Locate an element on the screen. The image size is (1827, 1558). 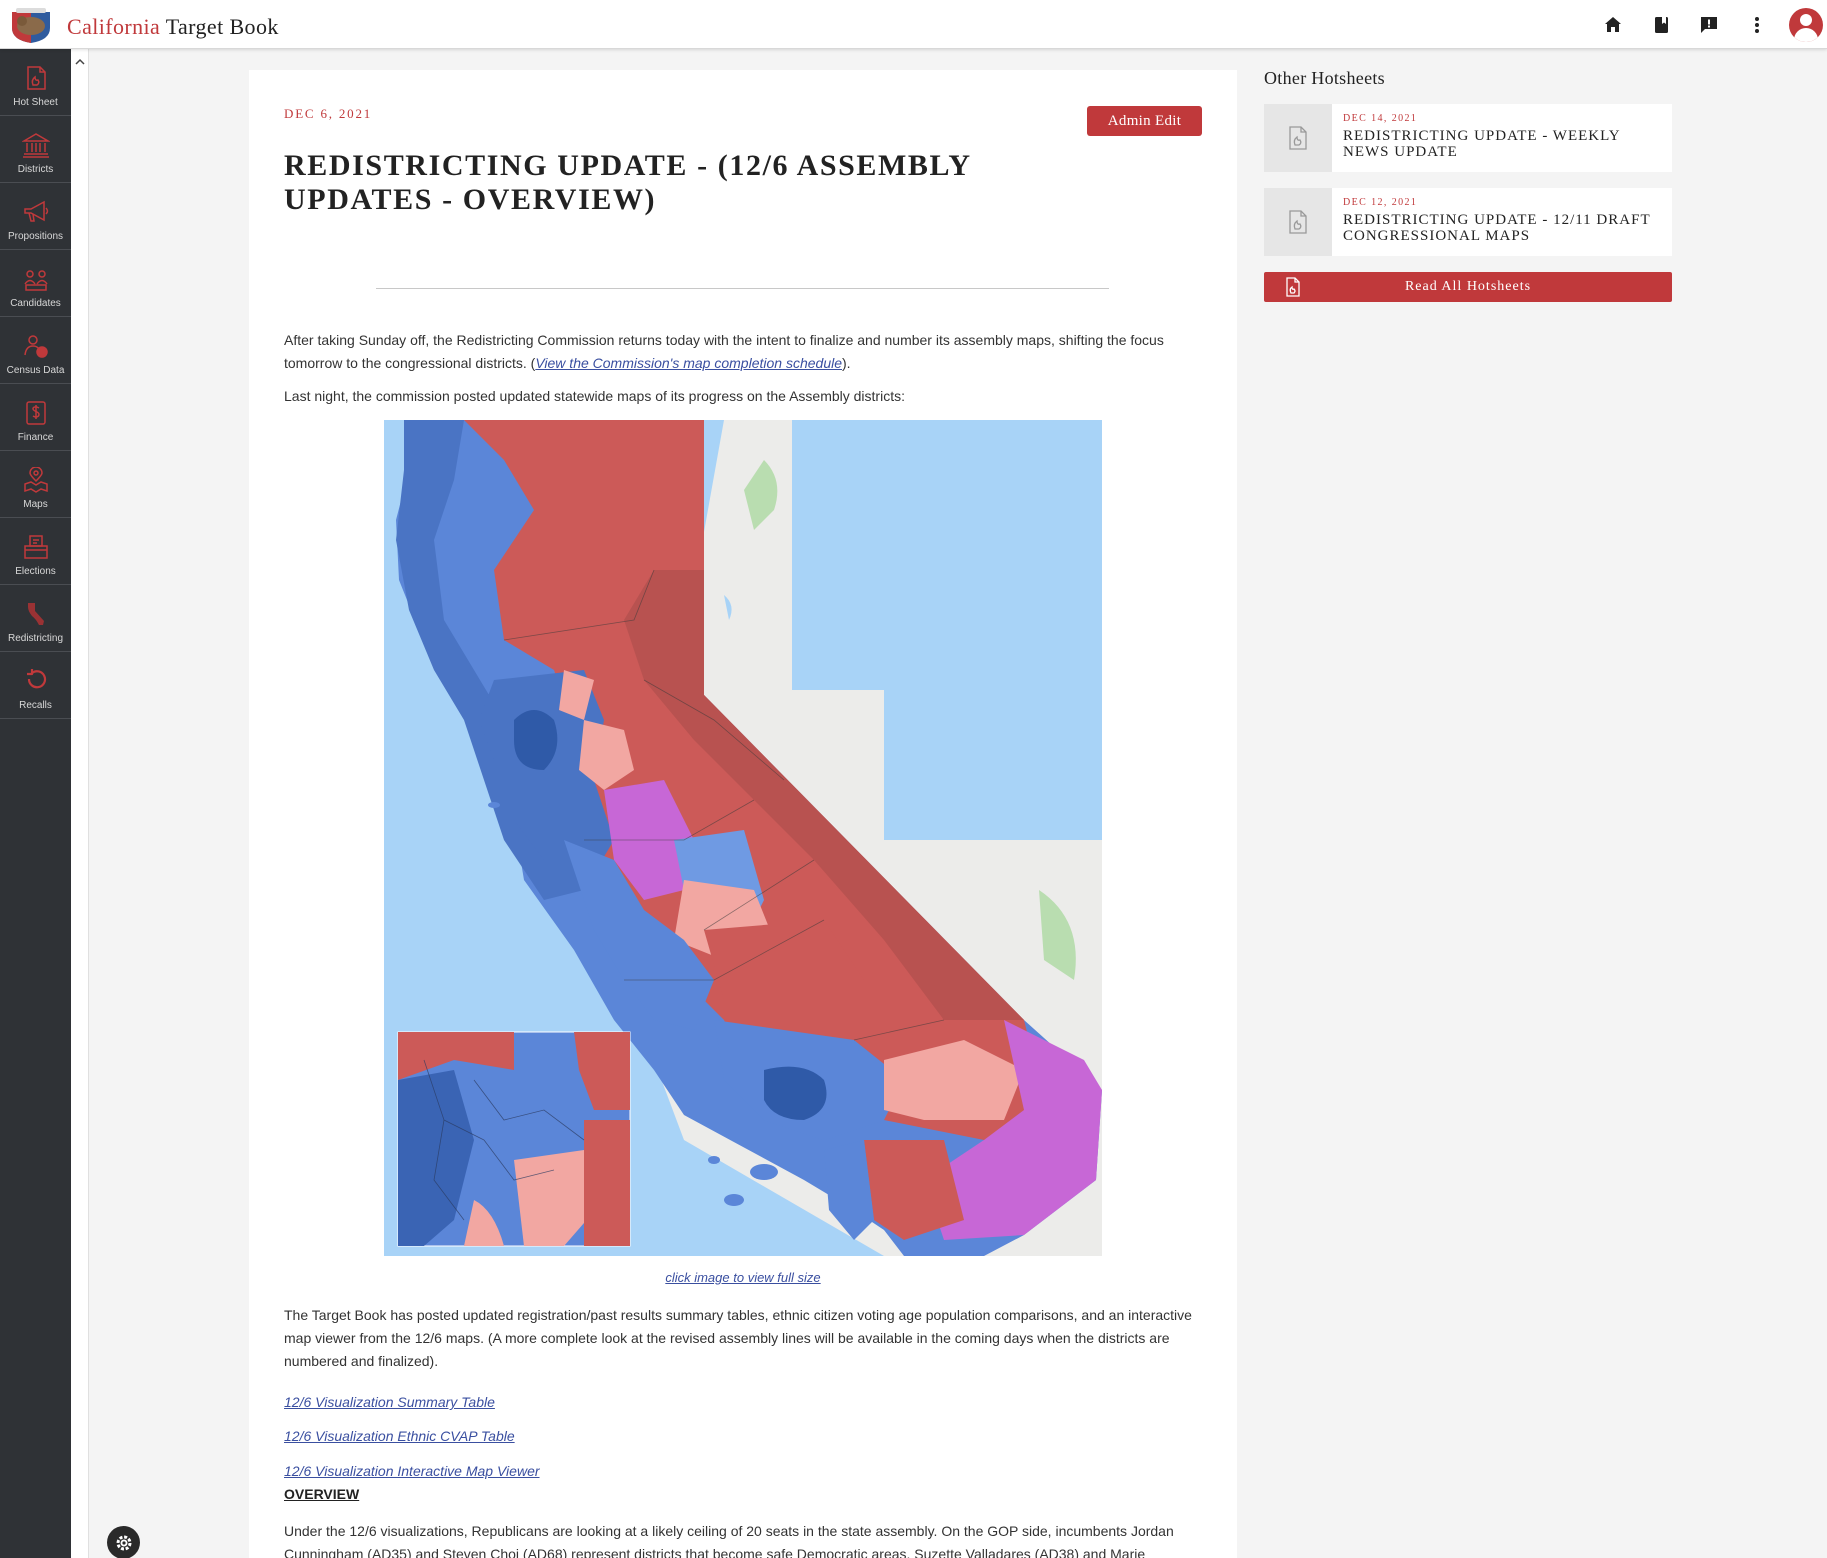
book-icon is located at coordinates (1661, 24).